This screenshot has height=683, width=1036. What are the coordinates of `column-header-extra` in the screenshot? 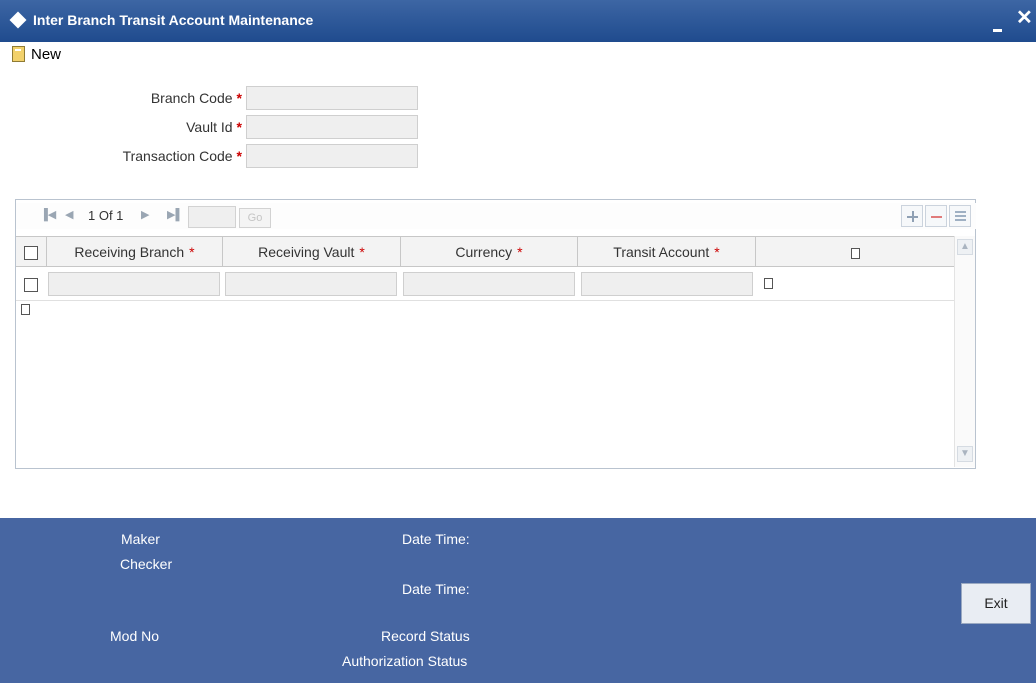 It's located at (855, 252).